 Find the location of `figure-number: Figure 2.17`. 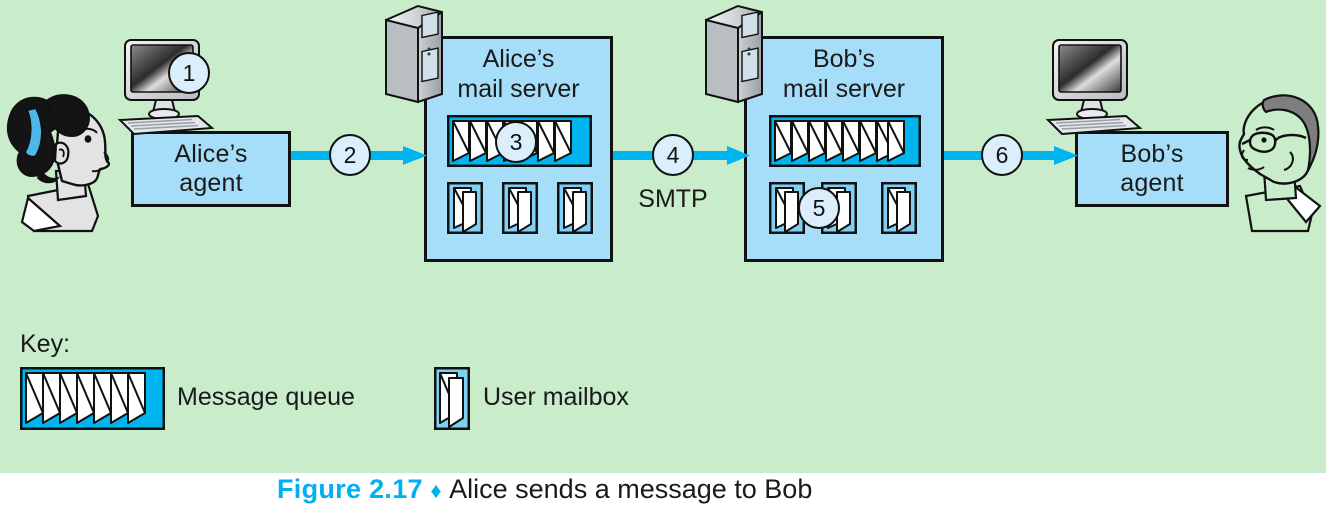

figure-number: Figure 2.17 is located at coordinates (350, 489).